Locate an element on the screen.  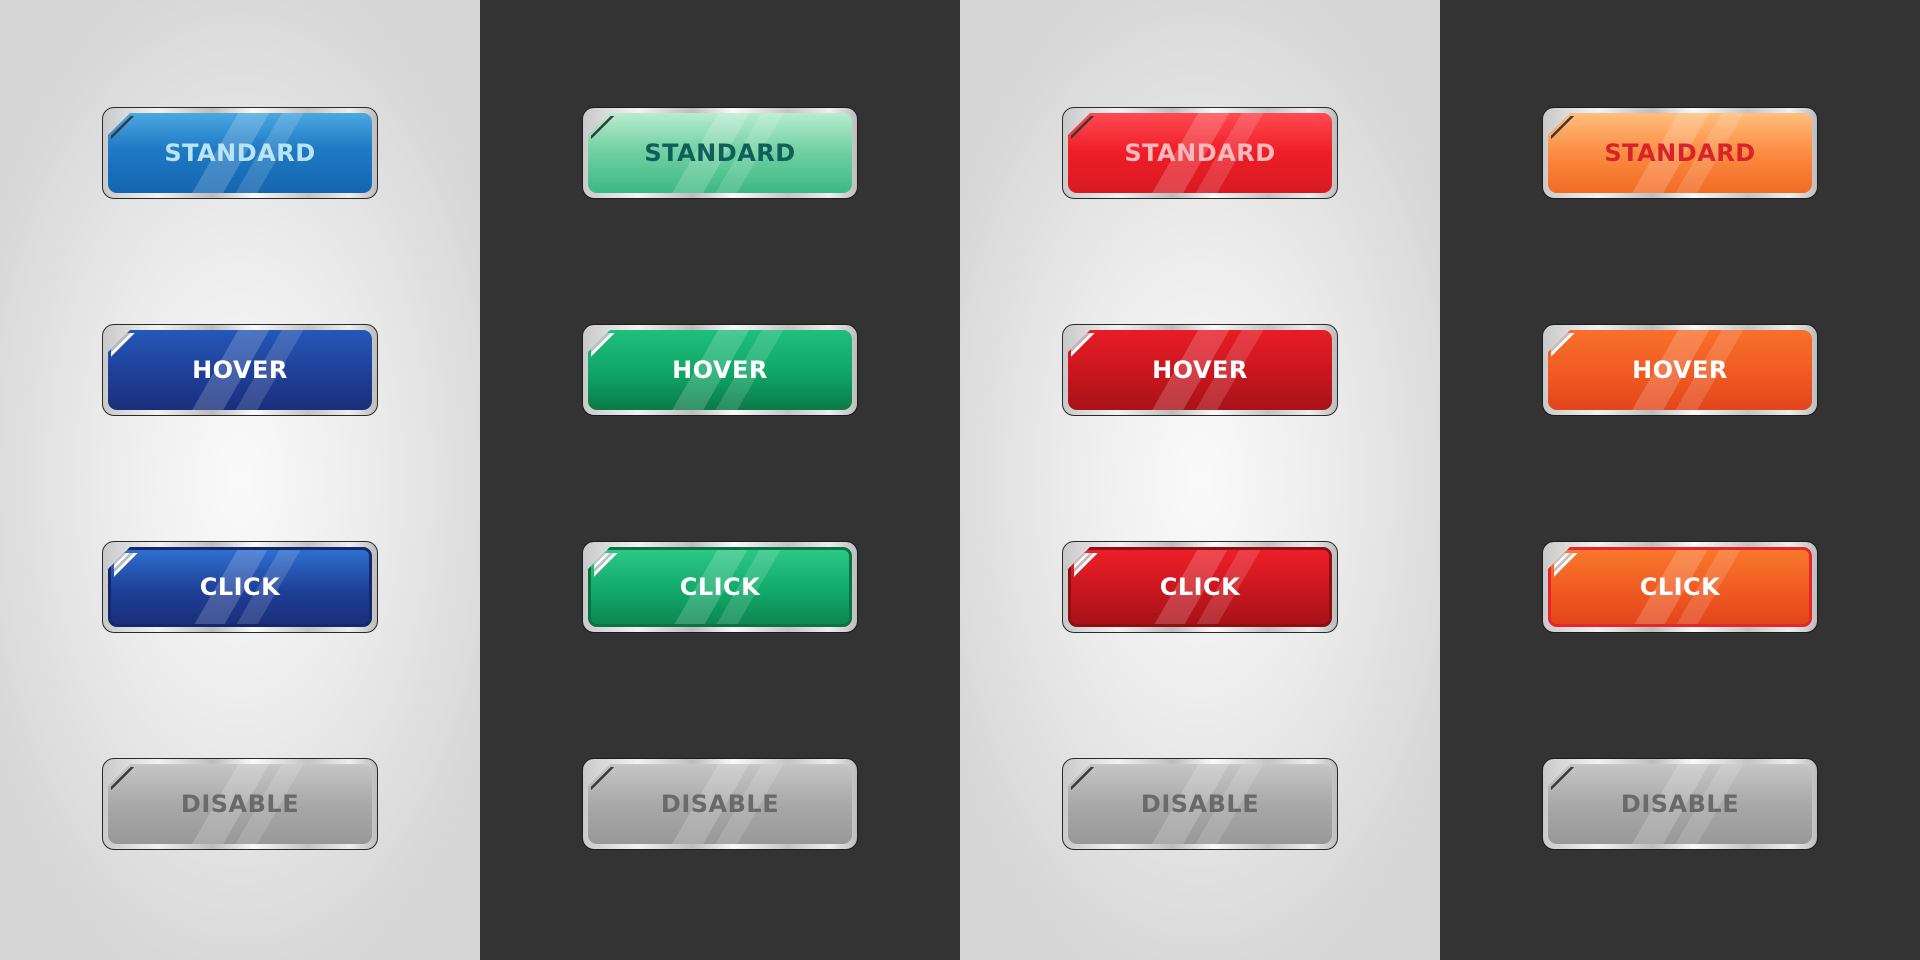
blue-click-button: CLICK is located at coordinates (240, 587).